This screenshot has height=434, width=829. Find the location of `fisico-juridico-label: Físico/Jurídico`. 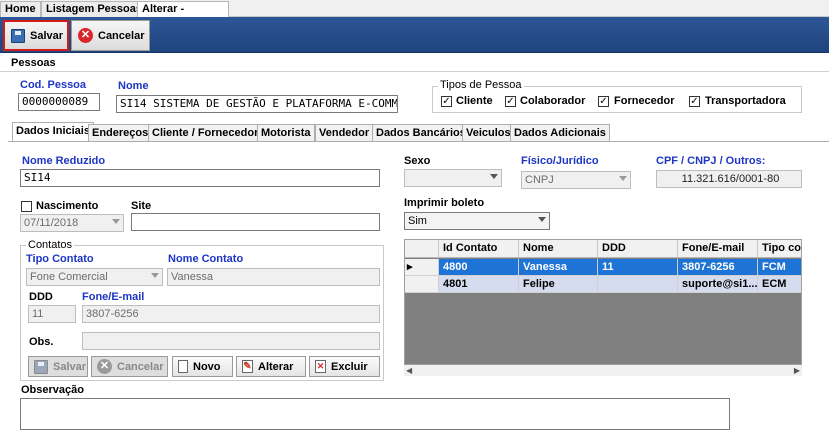

fisico-juridico-label: Físico/Jurídico is located at coordinates (560, 161).